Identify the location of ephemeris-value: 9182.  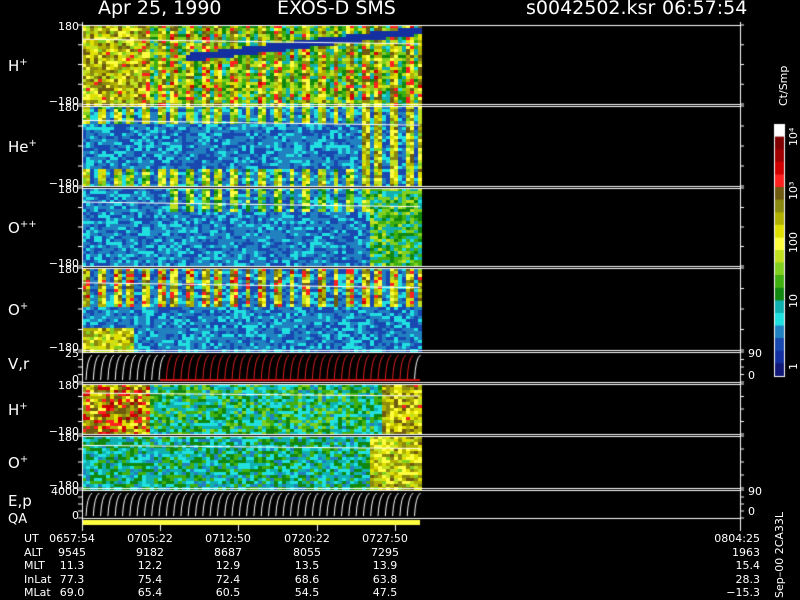
(150, 552).